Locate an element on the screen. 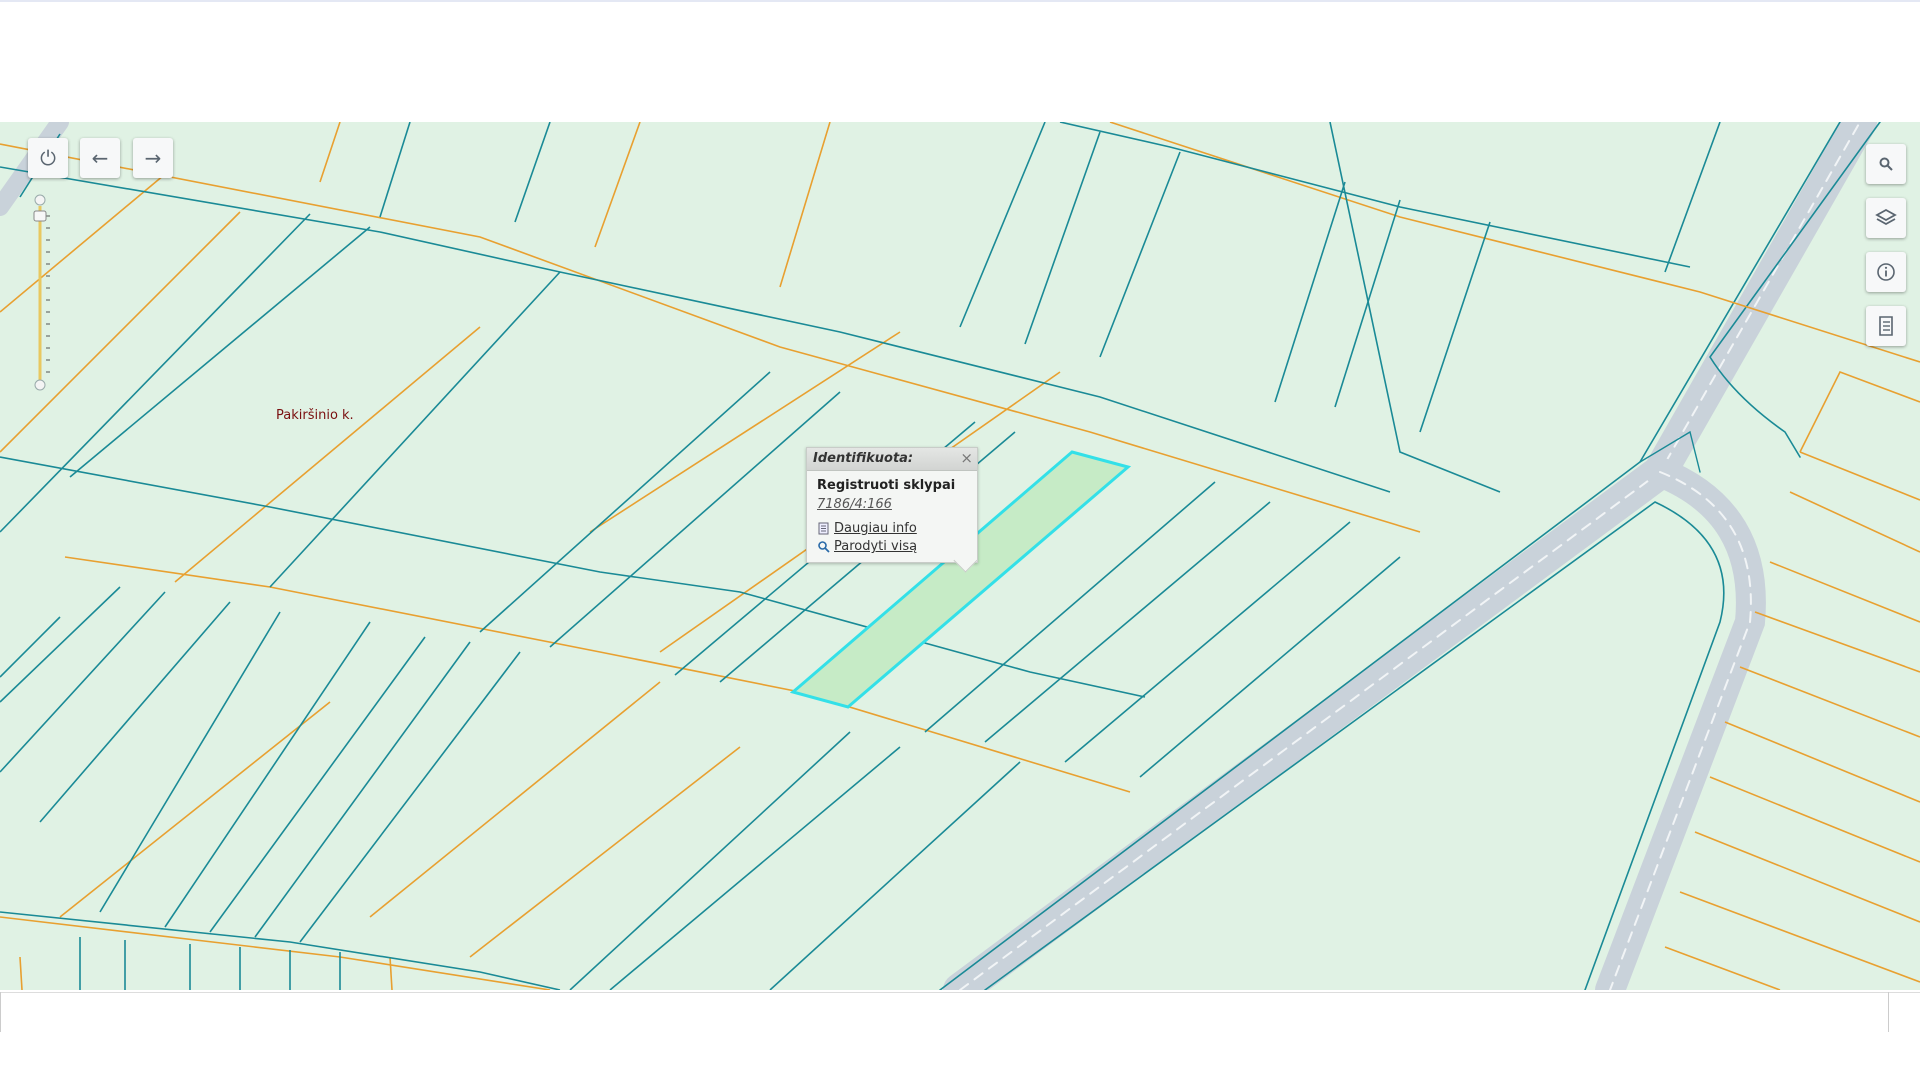 The height and width of the screenshot is (1080, 1920). forward-arrow-icon: → is located at coordinates (153, 158).